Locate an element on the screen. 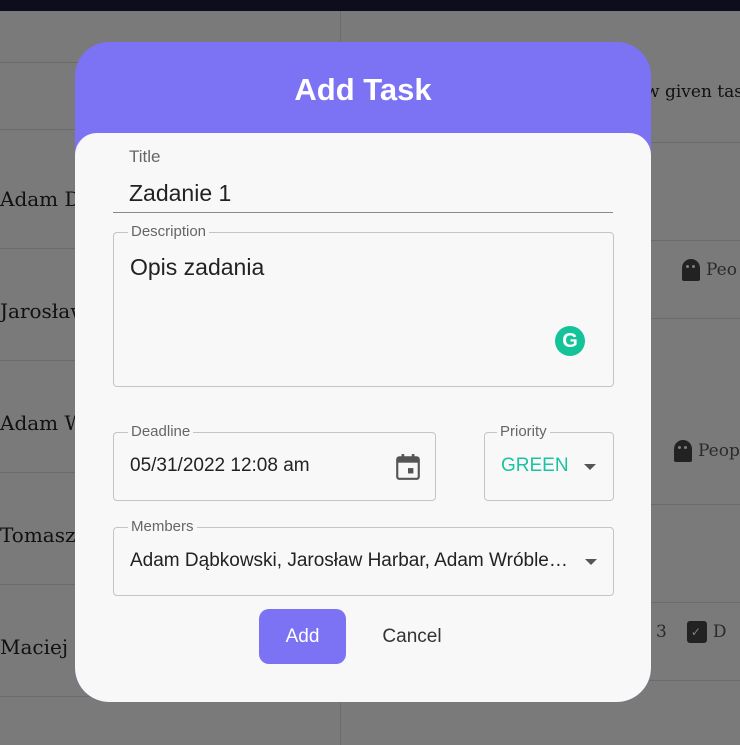 The image size is (740, 745). cancel-button: Cancel is located at coordinates (412, 636).